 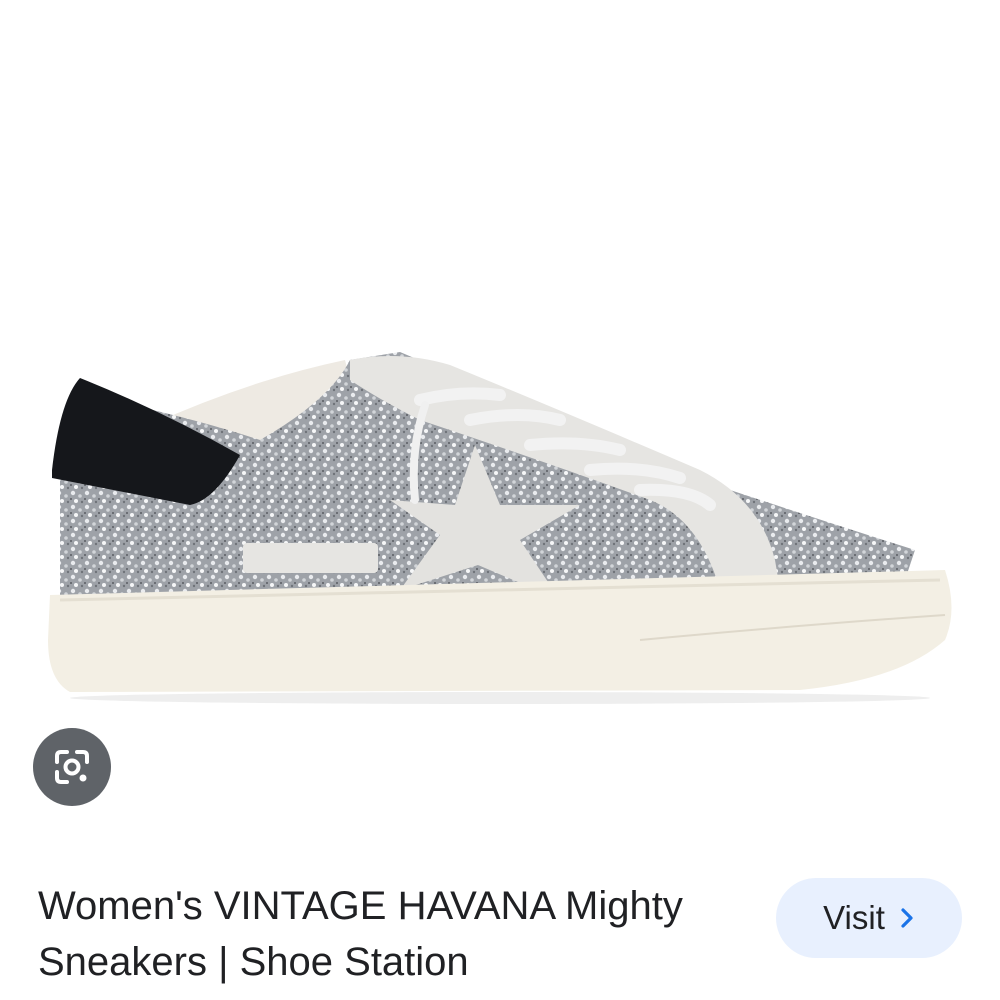 I want to click on google-lens-button, so click(x=72, y=767).